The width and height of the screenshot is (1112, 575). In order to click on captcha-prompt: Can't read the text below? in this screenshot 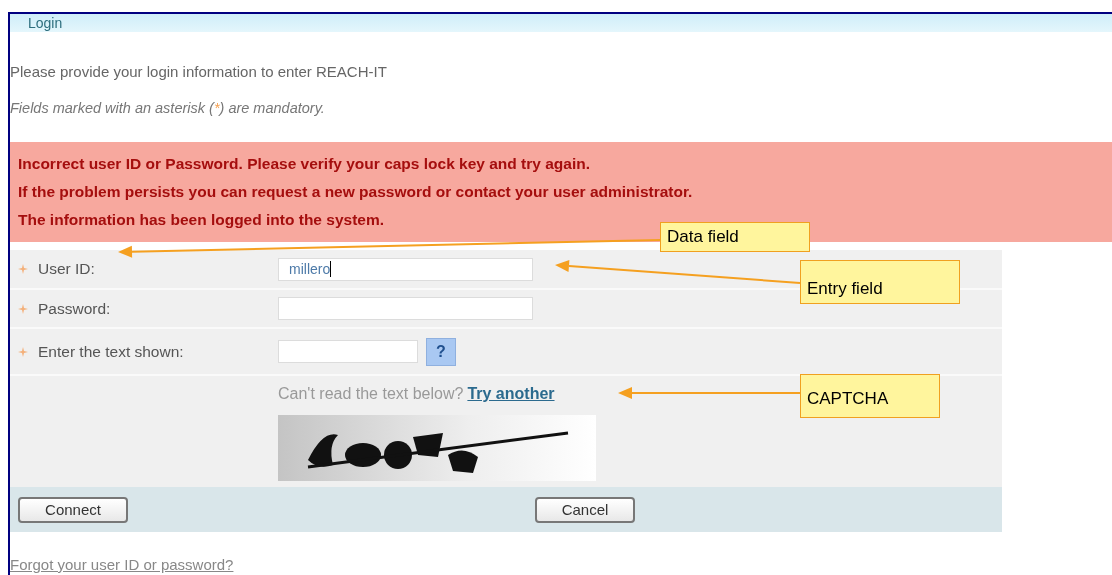, I will do `click(371, 393)`.